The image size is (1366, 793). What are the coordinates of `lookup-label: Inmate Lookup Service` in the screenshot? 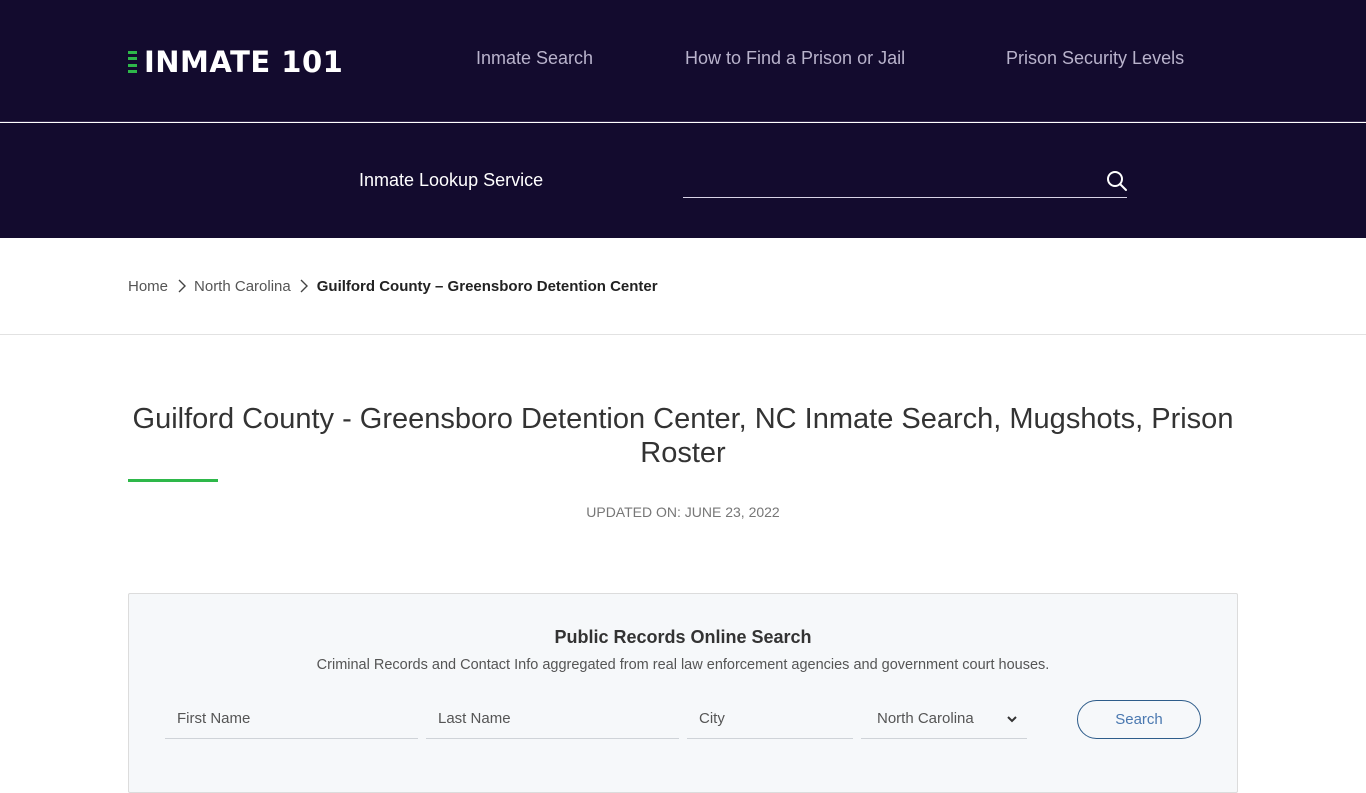 It's located at (451, 180).